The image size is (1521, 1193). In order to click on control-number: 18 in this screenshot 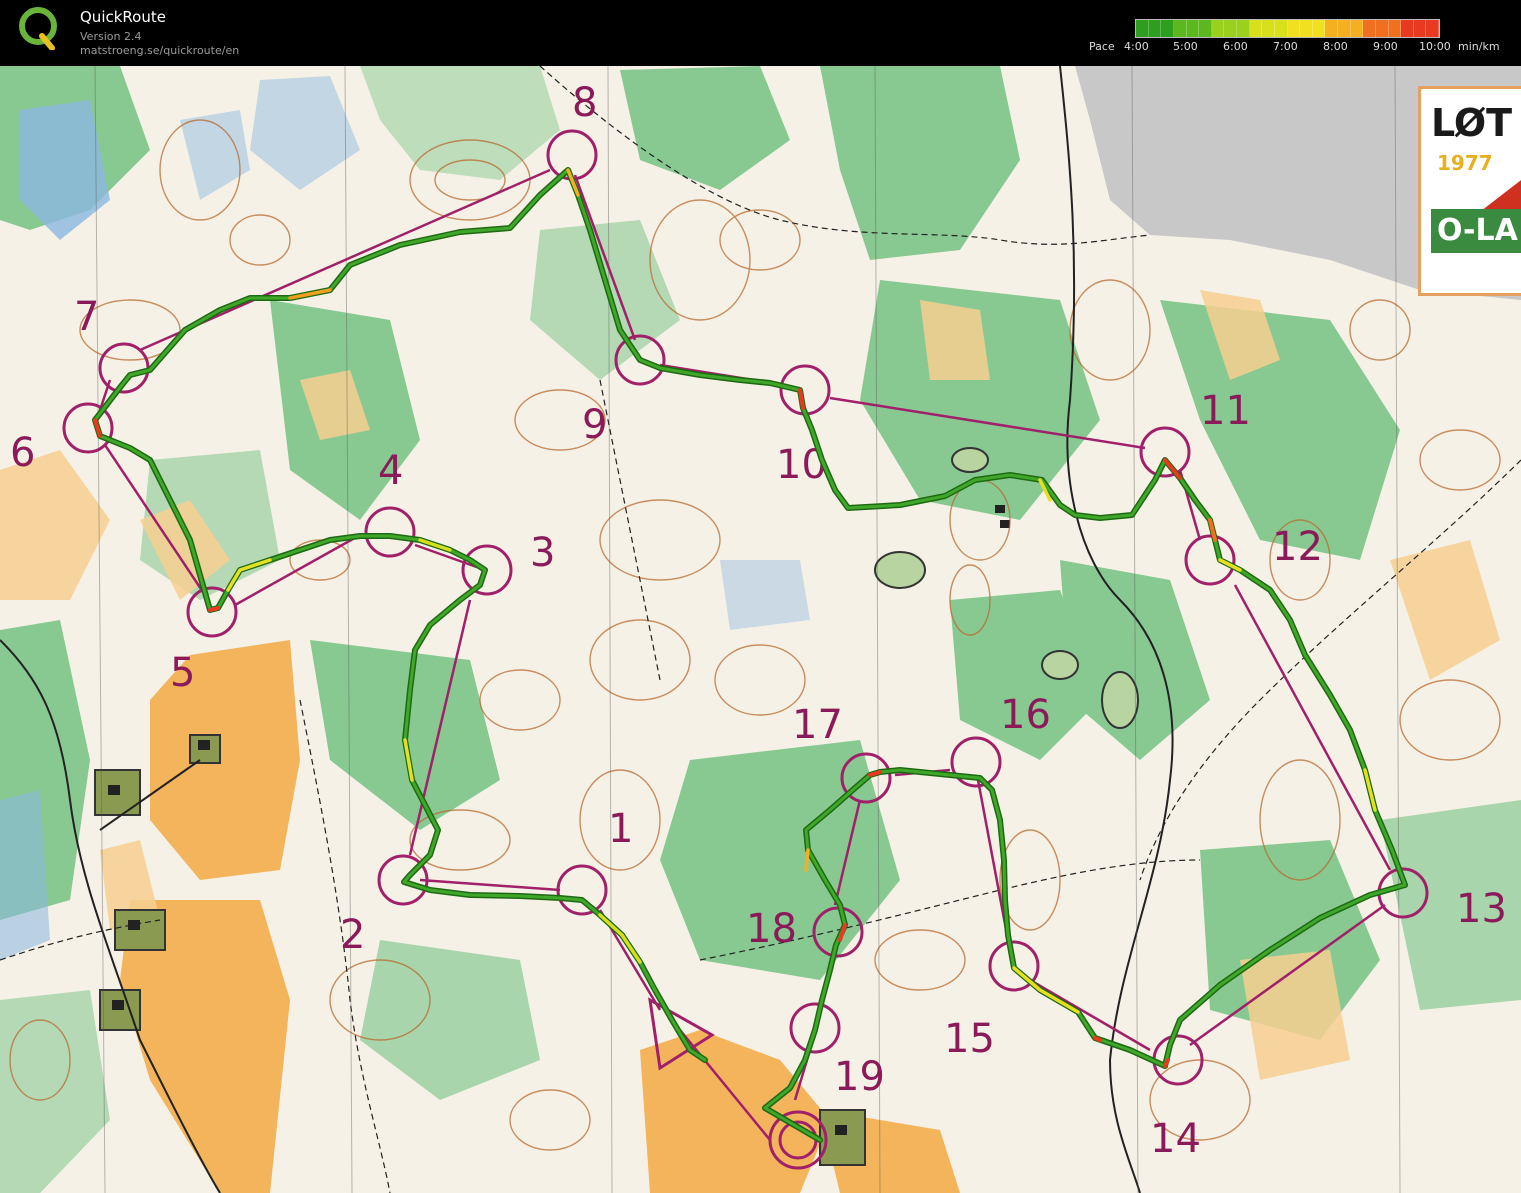, I will do `click(771, 929)`.